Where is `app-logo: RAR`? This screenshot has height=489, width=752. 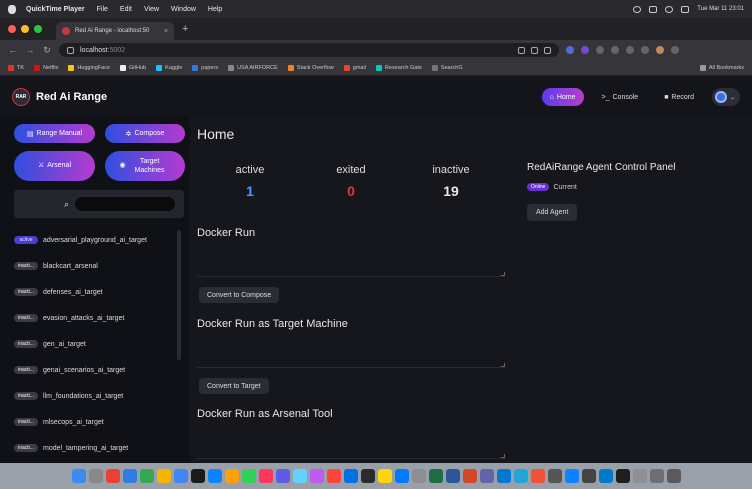 app-logo: RAR is located at coordinates (21, 97).